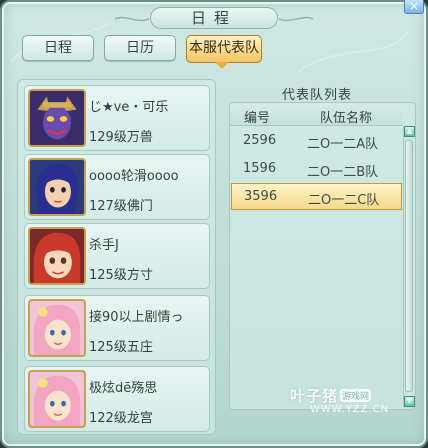 The width and height of the screenshot is (428, 448). What do you see at coordinates (136, 317) in the screenshot?
I see `member-name: 接90以上剧情っ` at bounding box center [136, 317].